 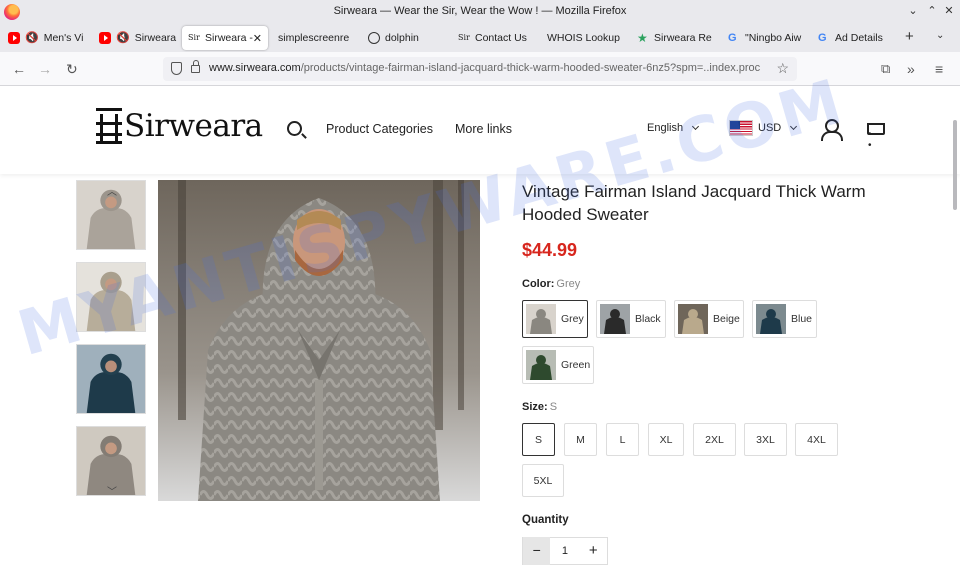 What do you see at coordinates (642, 38) in the screenshot?
I see `star-icon: ★` at bounding box center [642, 38].